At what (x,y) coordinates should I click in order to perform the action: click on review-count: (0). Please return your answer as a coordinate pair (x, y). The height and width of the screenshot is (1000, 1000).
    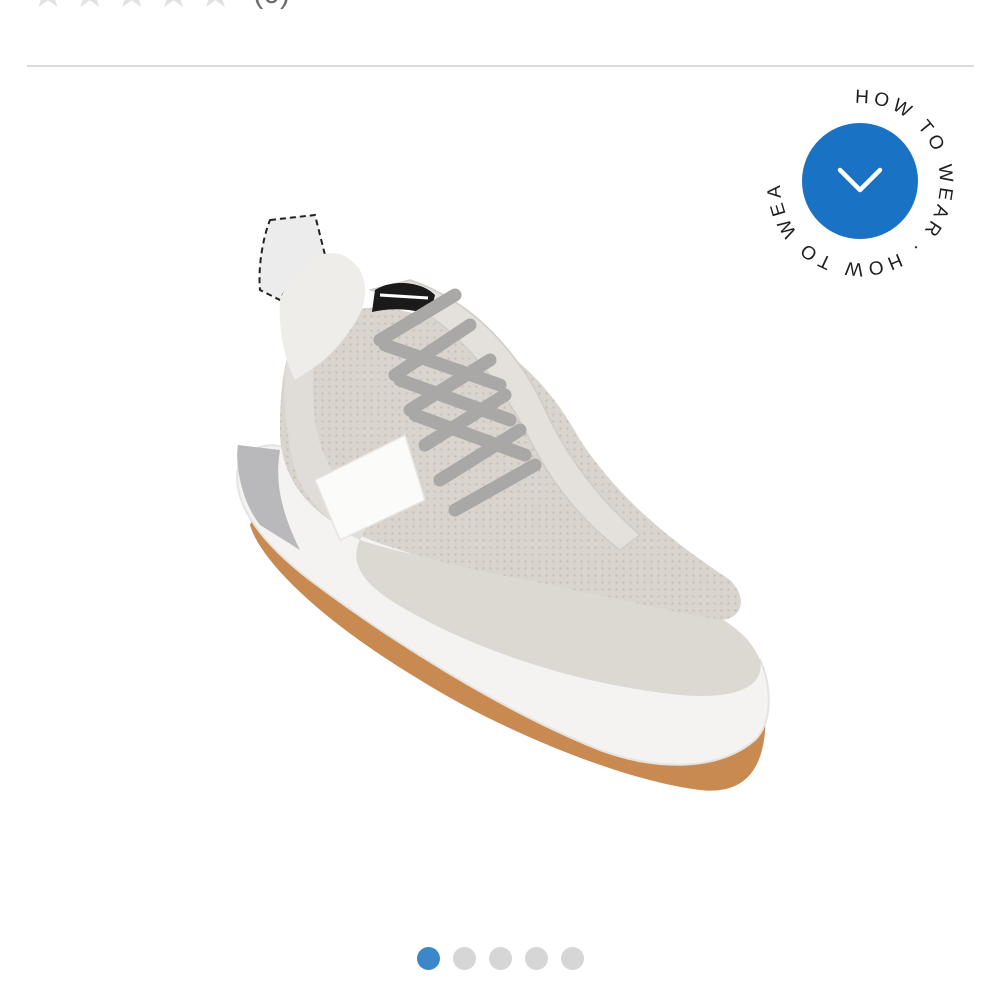
    Looking at the image, I should click on (271, 5).